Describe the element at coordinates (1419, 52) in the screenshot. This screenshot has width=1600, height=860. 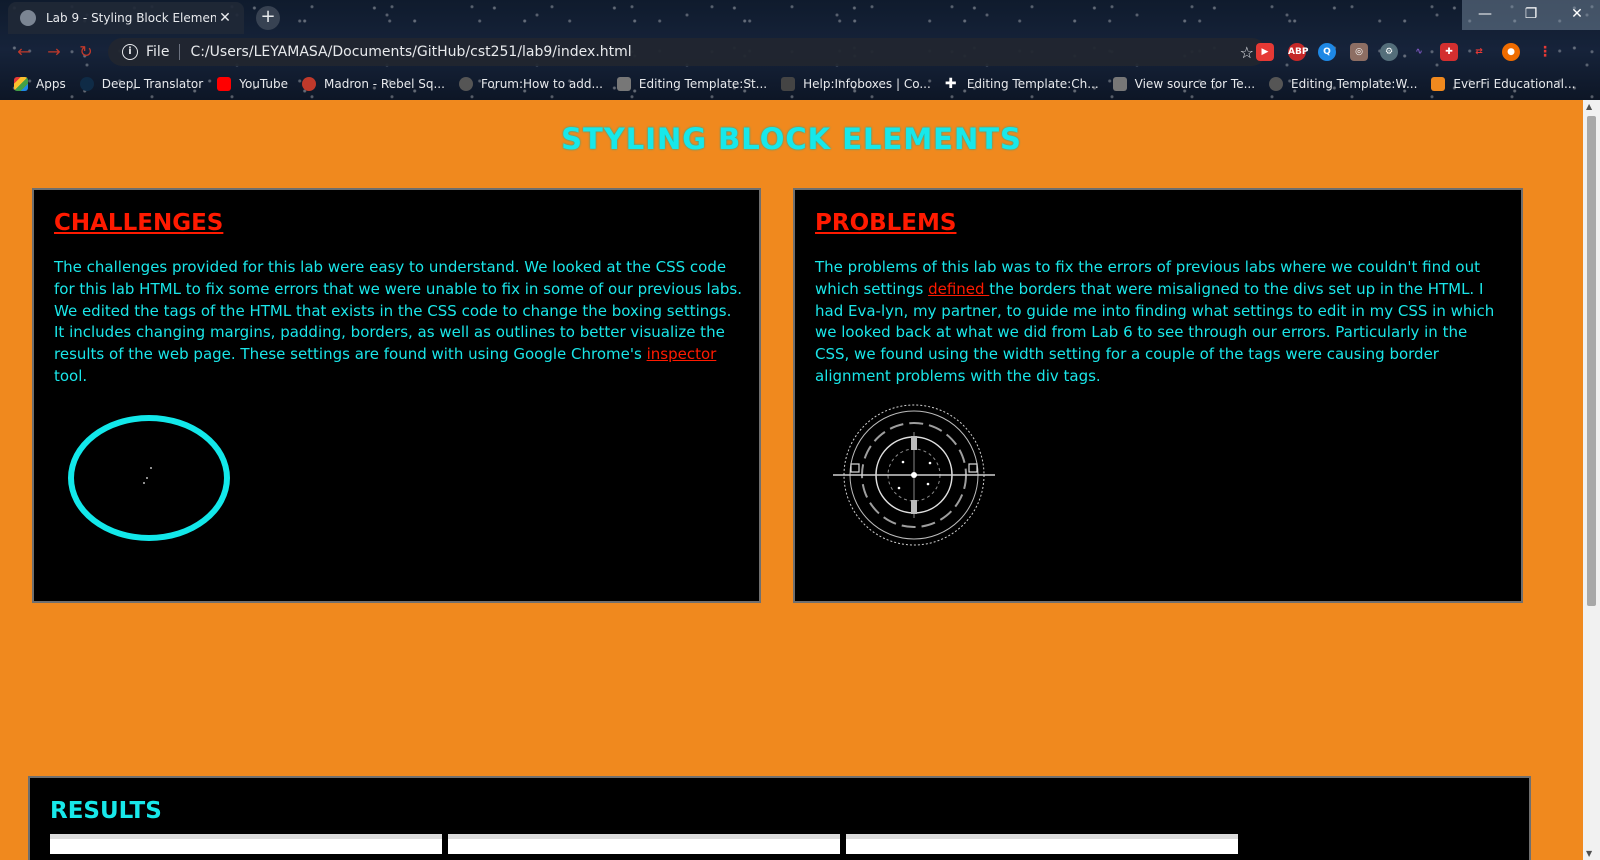
I see `wave-extension-icon: ∿` at that location.